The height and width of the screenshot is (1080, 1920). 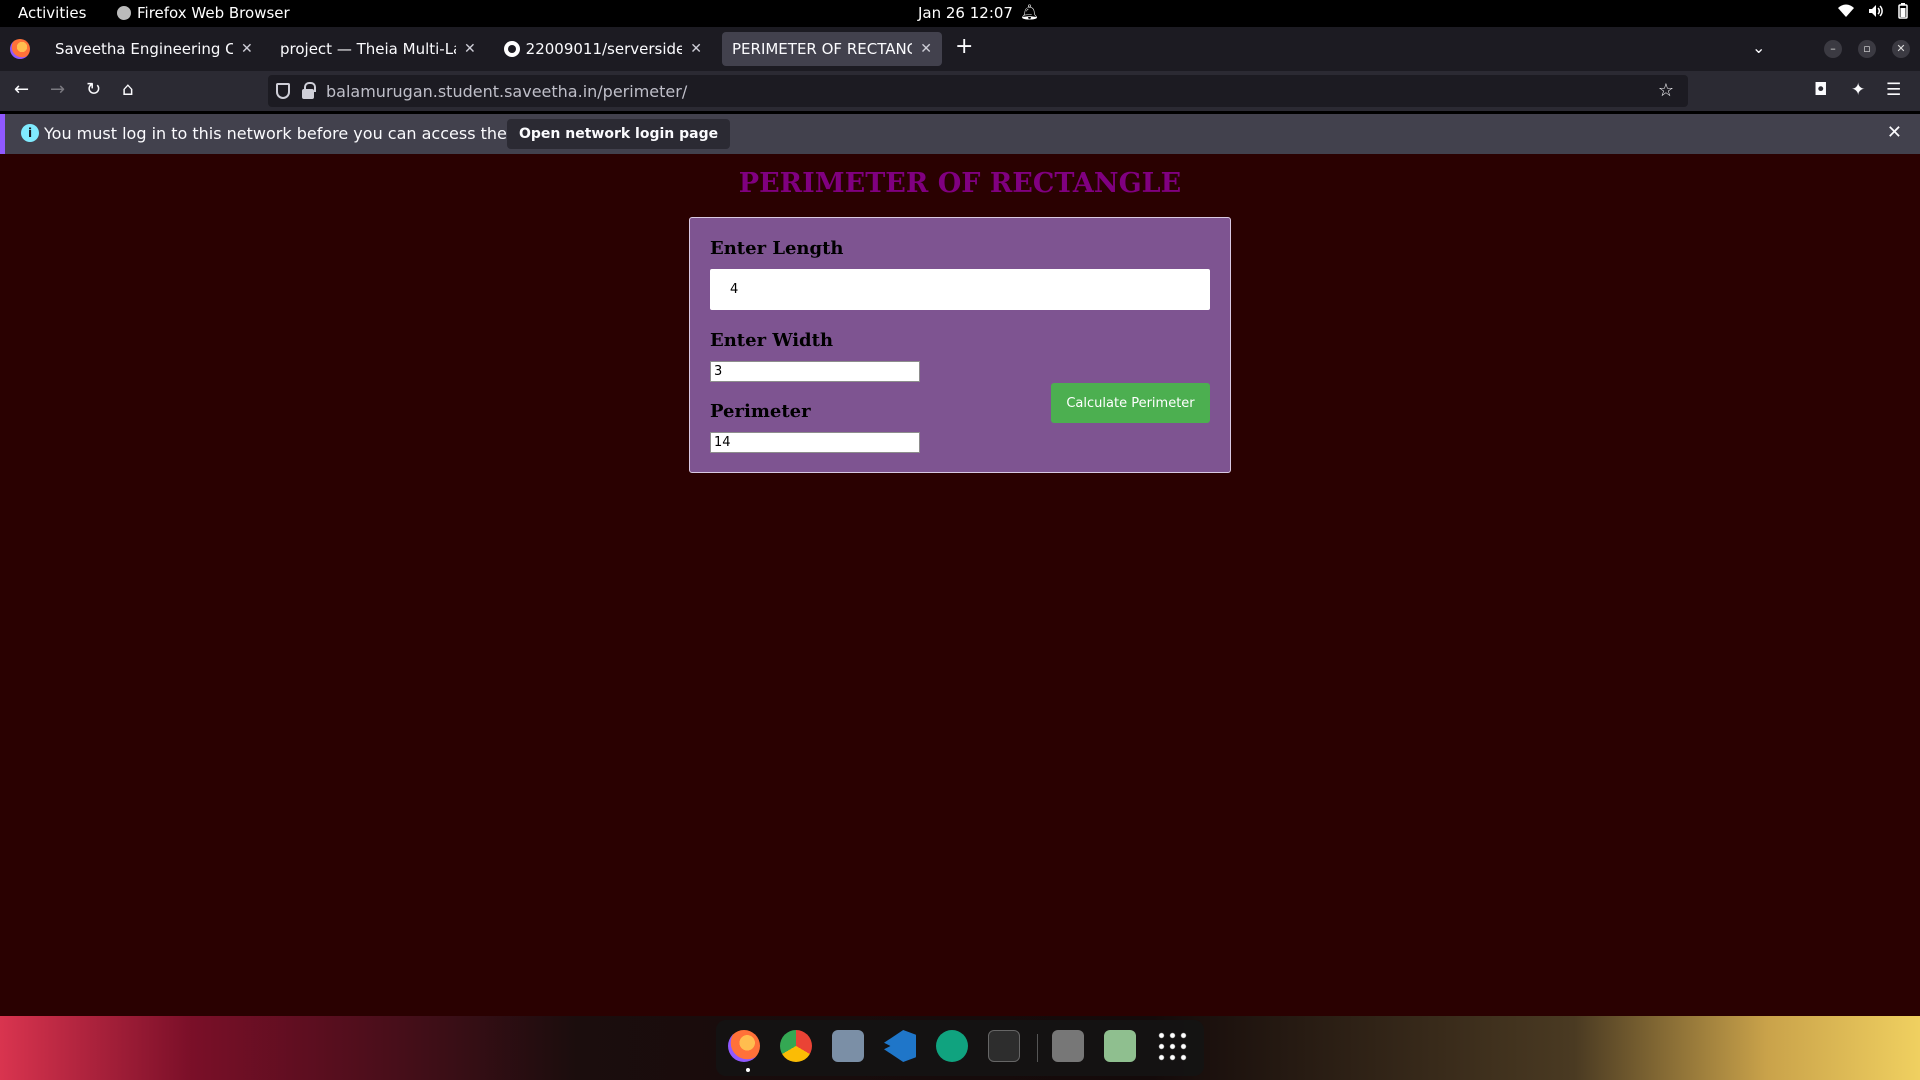 What do you see at coordinates (760, 411) in the screenshot?
I see `perimeter-label: Perimeter` at bounding box center [760, 411].